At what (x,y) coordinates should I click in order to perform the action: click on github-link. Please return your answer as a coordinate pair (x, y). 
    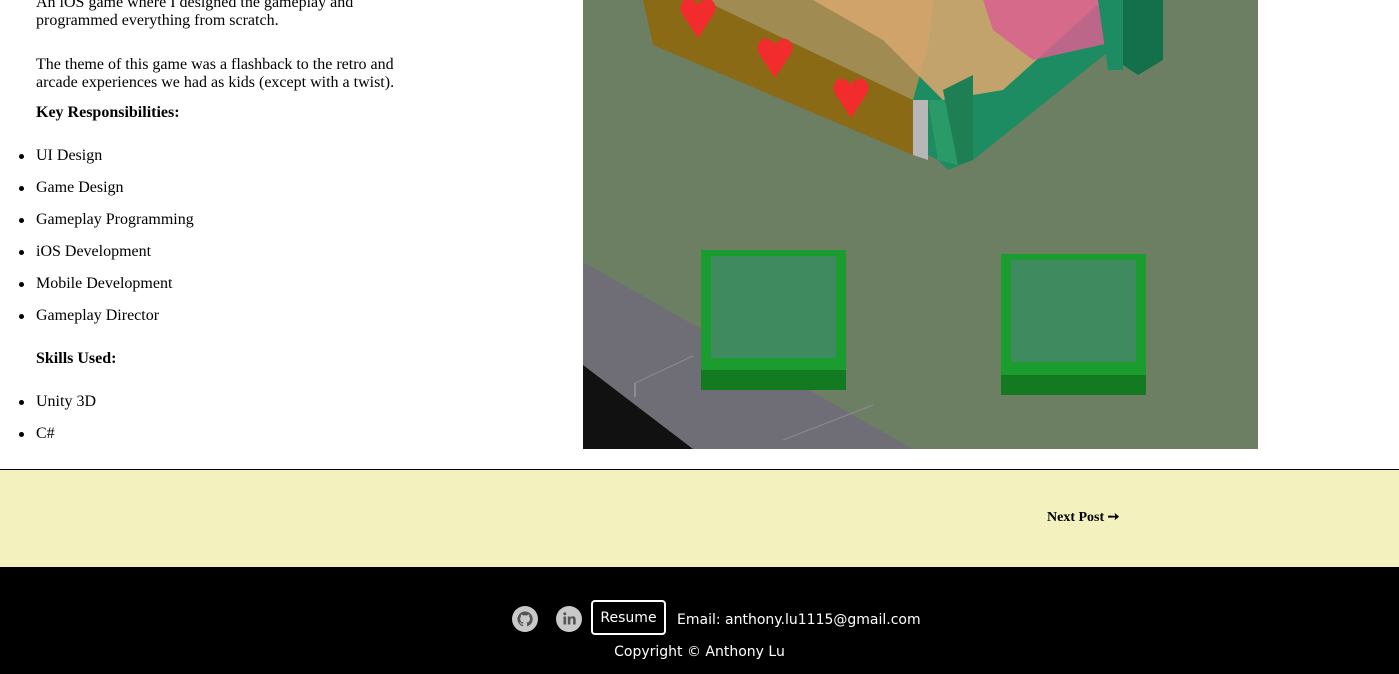
    Looking at the image, I should click on (525, 619).